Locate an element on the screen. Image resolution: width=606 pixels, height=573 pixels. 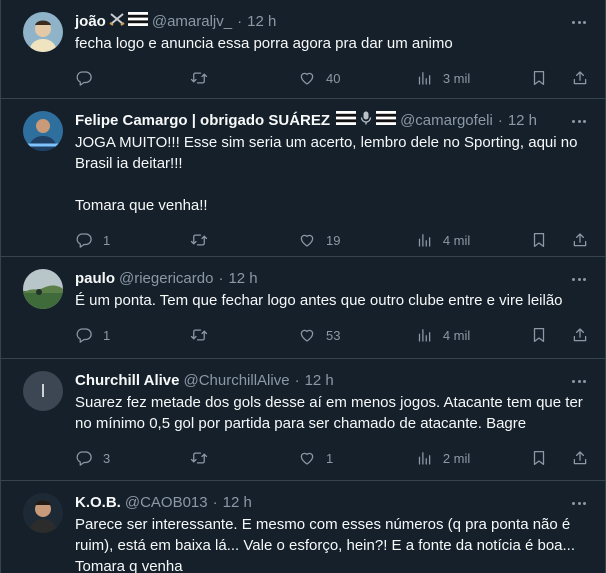
tweet-header: paulo @riegericardo · 12 h is located at coordinates (332, 279).